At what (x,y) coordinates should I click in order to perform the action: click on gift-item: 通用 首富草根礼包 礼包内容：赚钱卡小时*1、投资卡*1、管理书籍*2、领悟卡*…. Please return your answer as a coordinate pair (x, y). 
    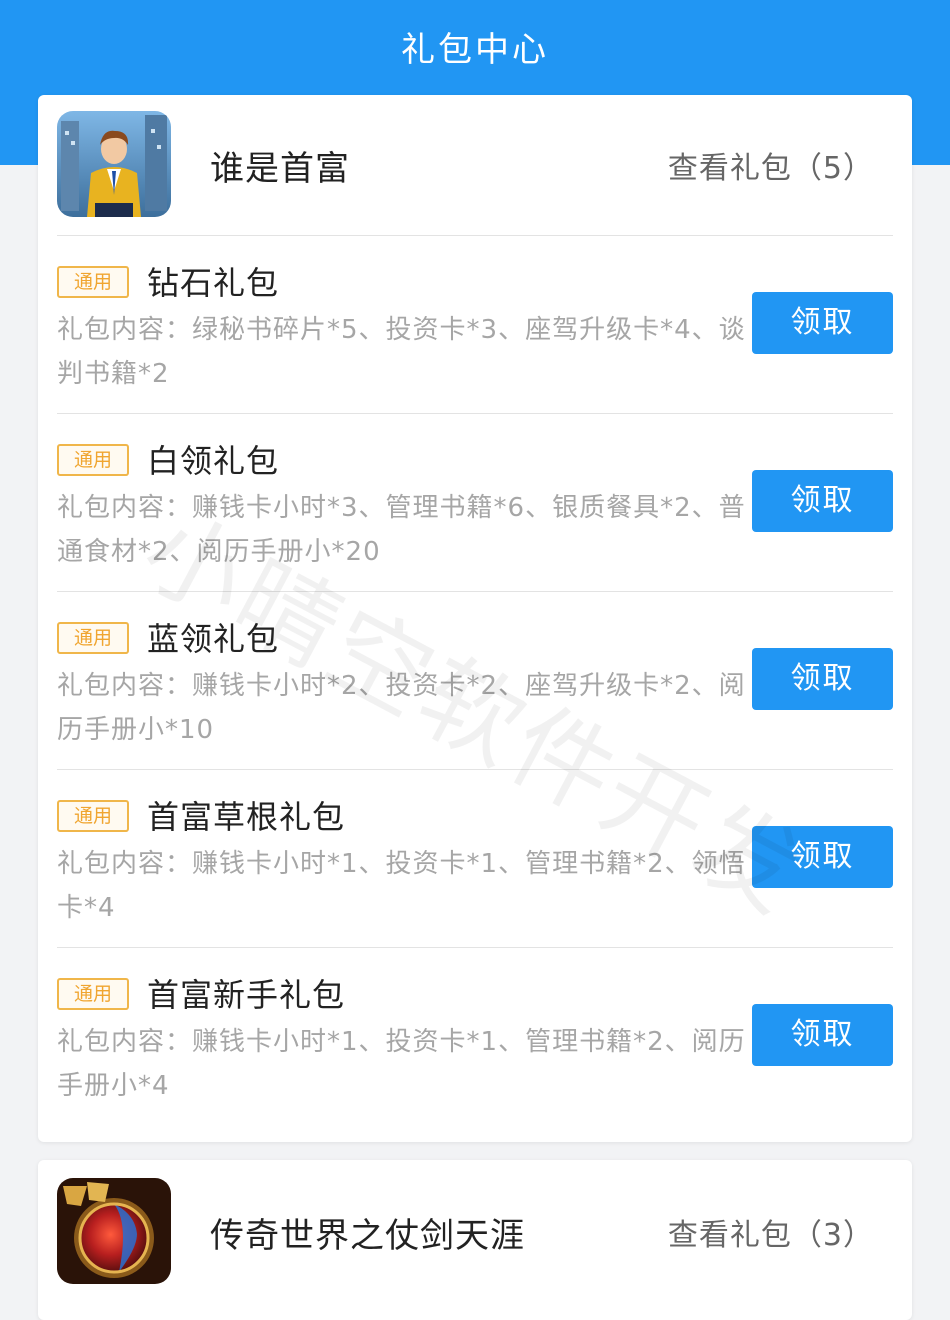
    Looking at the image, I should click on (475, 858).